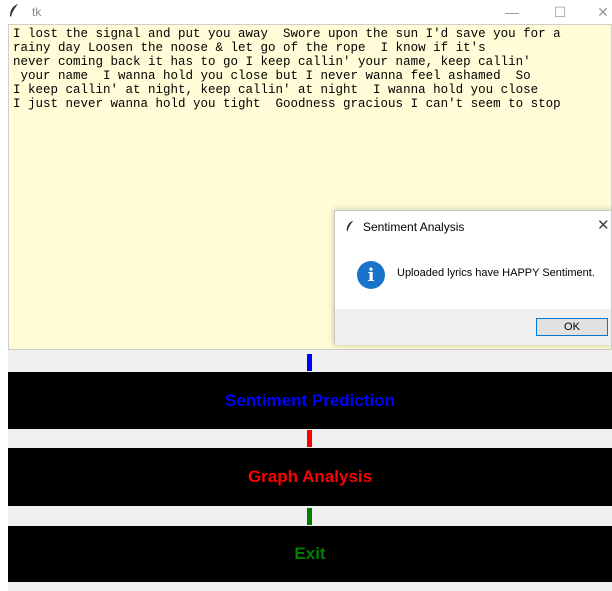 The image size is (612, 591). I want to click on ok-button: OK, so click(572, 327).